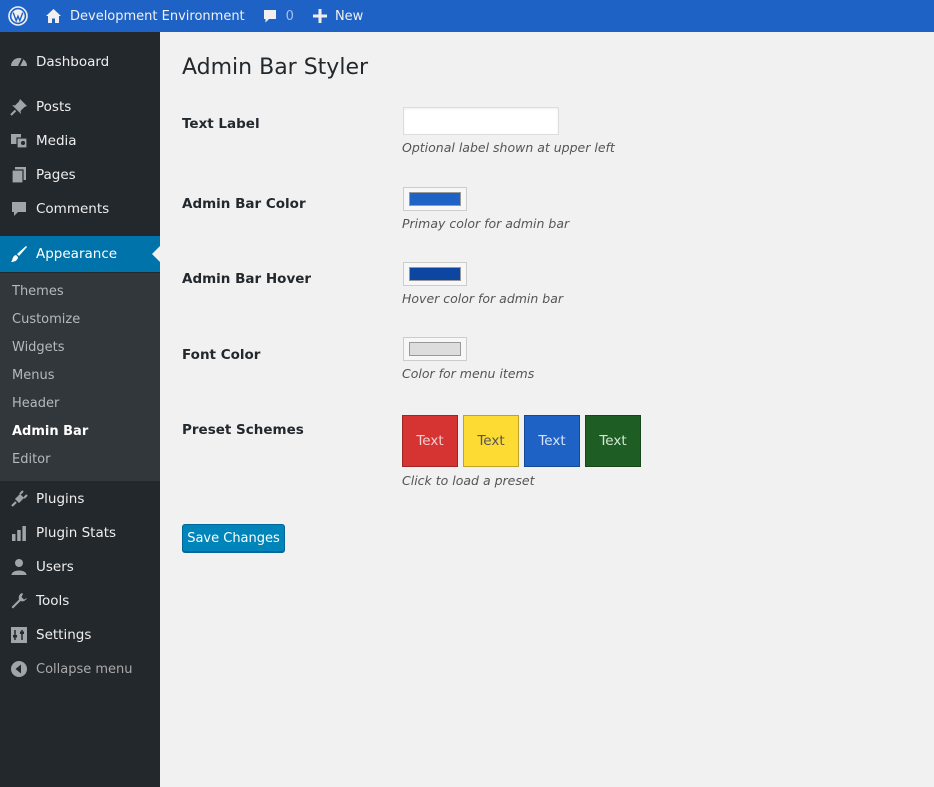 The image size is (934, 787). Describe the element at coordinates (38, 292) in the screenshot. I see `submenu-item-themes: Themes` at that location.